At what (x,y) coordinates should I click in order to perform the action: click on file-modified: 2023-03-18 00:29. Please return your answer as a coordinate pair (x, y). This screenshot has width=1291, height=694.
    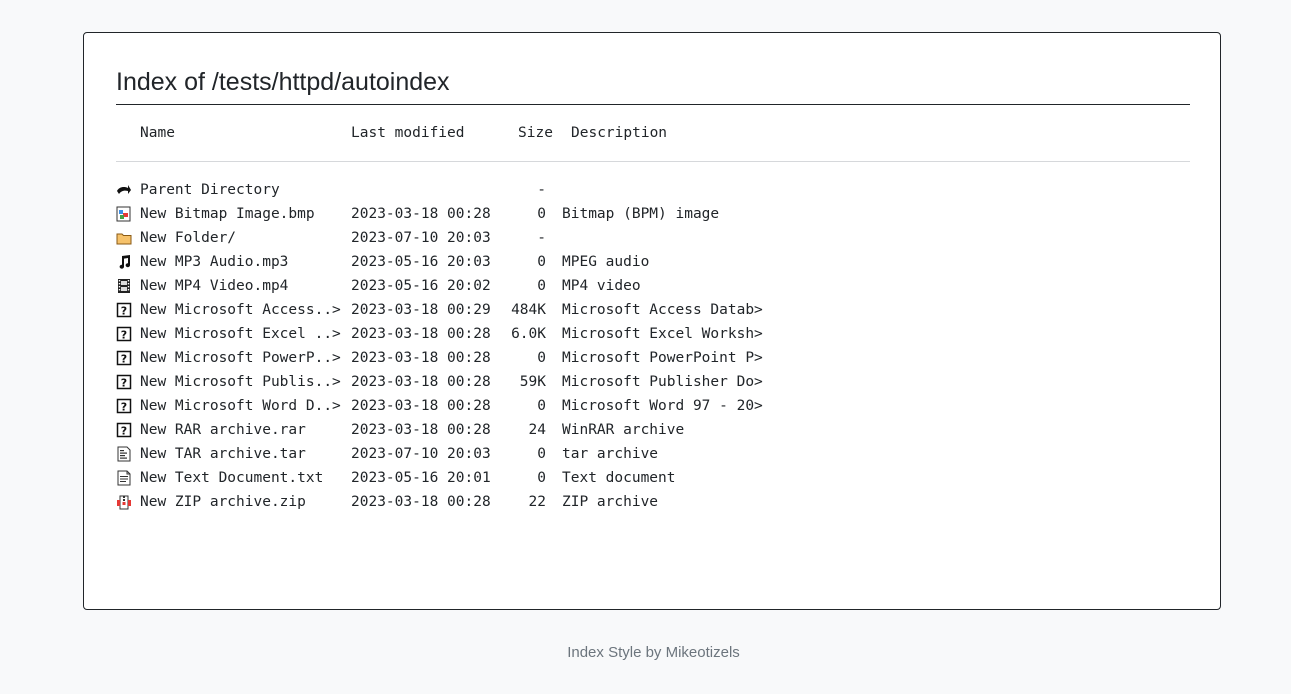
    Looking at the image, I should click on (421, 310).